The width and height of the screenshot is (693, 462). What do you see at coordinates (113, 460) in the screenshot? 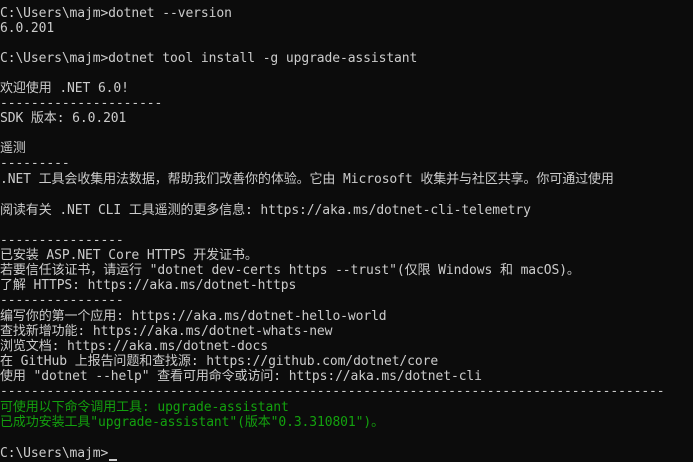
I see `text-cursor` at bounding box center [113, 460].